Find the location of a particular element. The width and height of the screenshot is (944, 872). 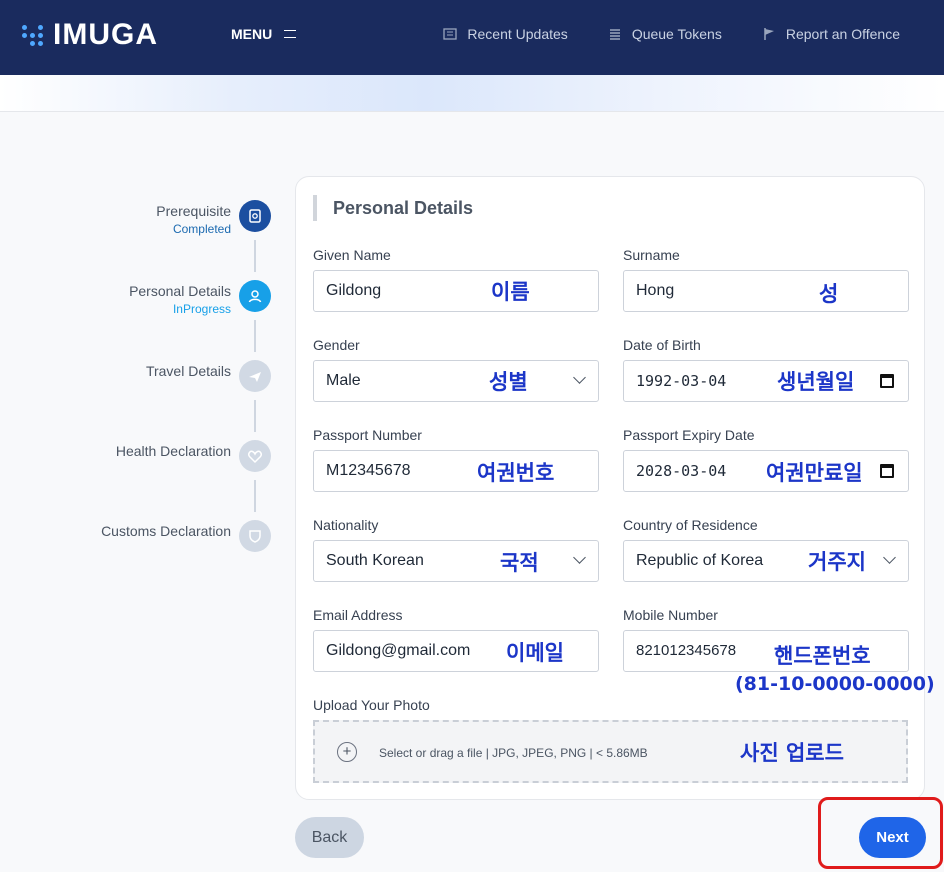

mobile-label: Mobile Number is located at coordinates (670, 615).